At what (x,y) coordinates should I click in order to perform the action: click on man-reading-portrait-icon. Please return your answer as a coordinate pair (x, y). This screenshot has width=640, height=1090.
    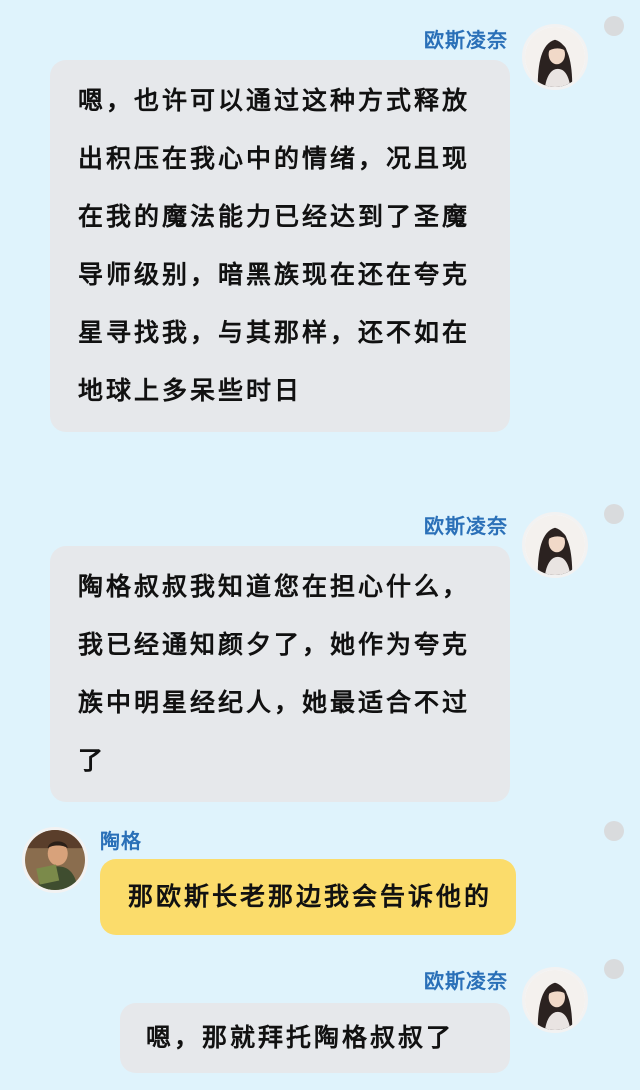
    Looking at the image, I should click on (55, 860).